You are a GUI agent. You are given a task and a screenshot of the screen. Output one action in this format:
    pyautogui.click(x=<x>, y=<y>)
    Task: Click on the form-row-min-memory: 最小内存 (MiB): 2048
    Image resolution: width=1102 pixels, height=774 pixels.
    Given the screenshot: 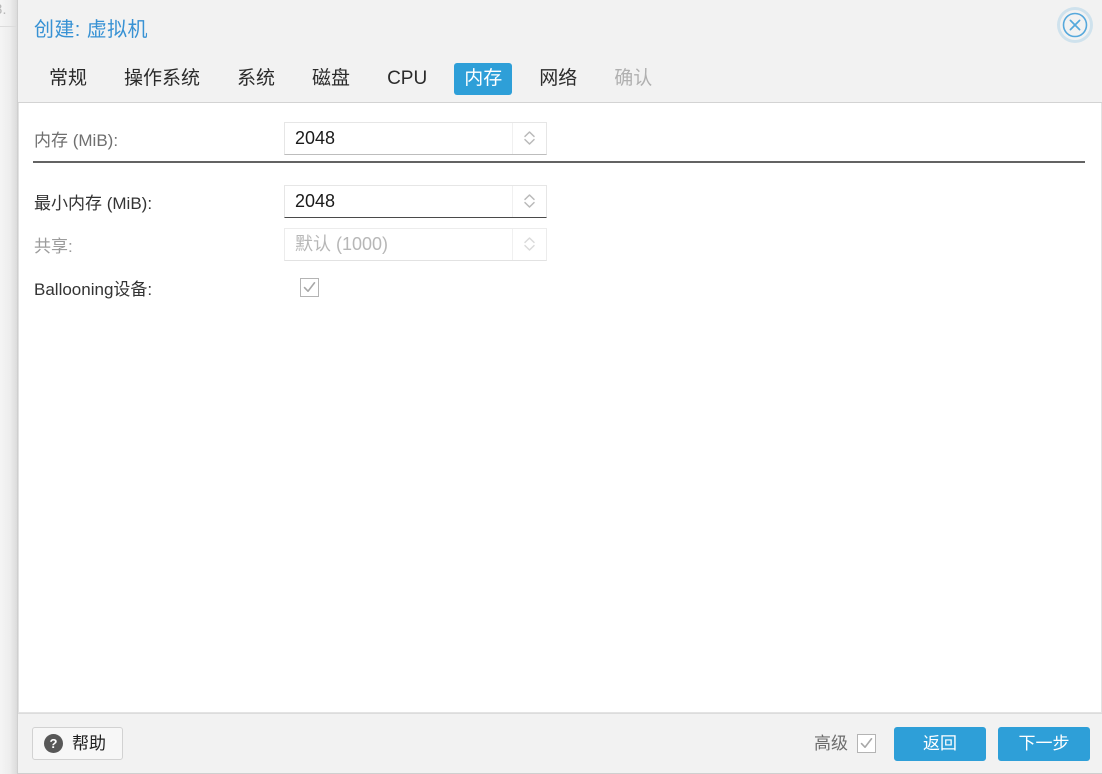 What is the action you would take?
    pyautogui.click(x=560, y=201)
    